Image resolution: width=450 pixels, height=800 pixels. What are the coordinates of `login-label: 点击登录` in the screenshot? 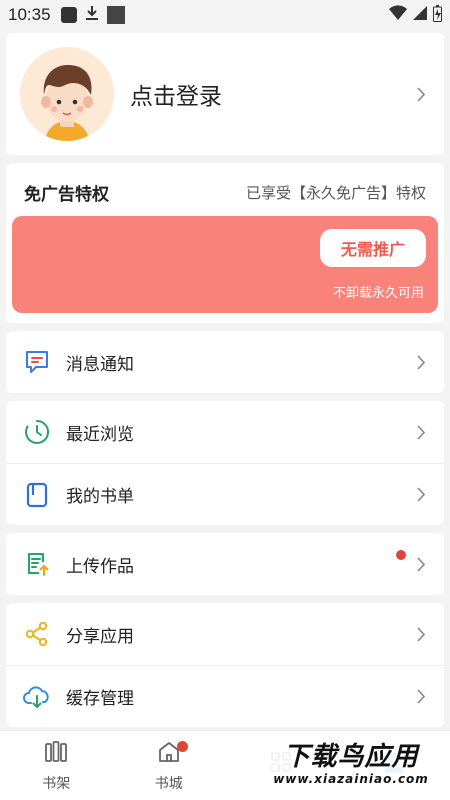 It's located at (176, 94).